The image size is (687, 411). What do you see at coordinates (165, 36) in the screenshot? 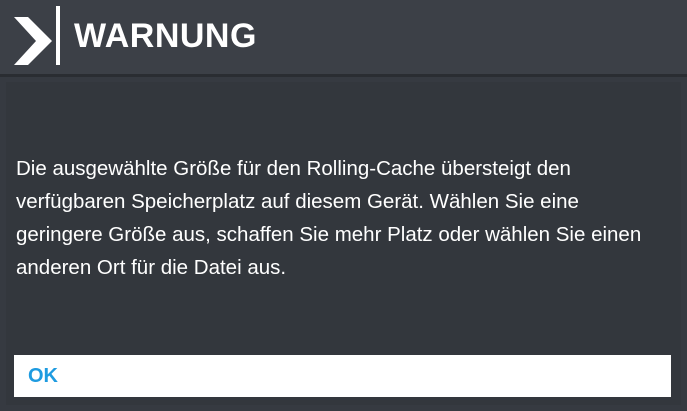
I see `dialog-title: WARNUNG` at bounding box center [165, 36].